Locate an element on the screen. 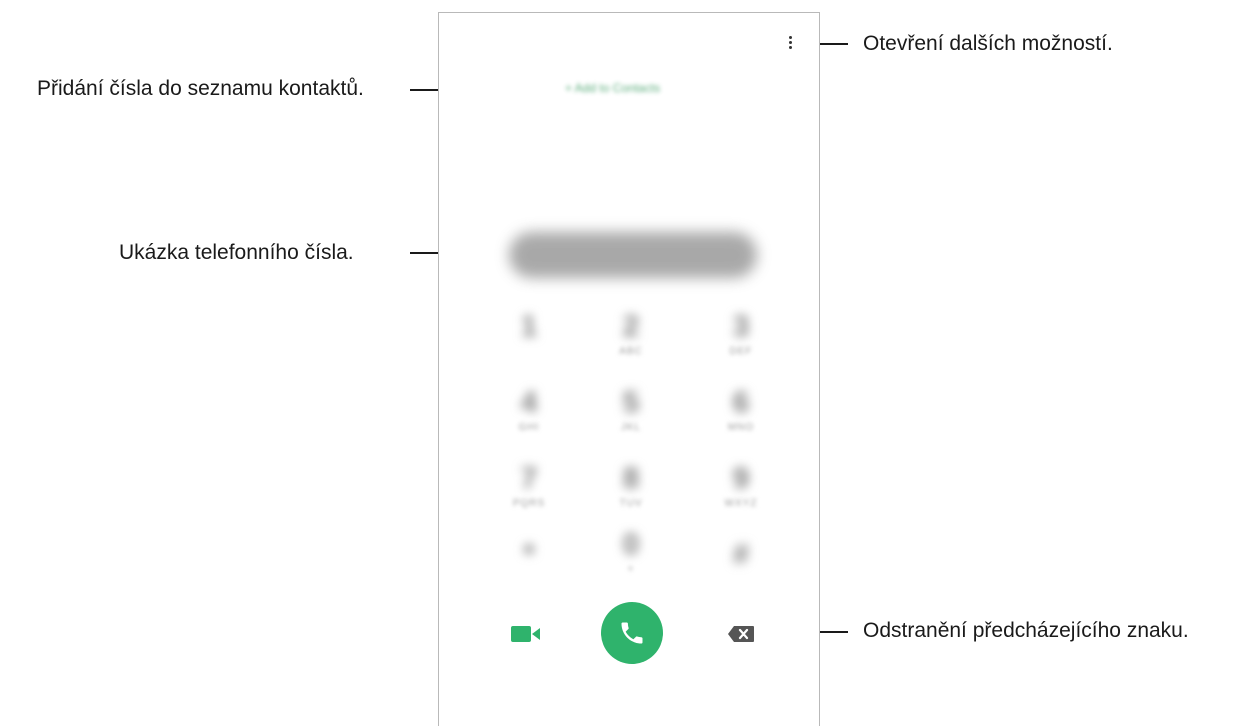 The width and height of the screenshot is (1256, 726). key-digit: 1 is located at coordinates (529, 326).